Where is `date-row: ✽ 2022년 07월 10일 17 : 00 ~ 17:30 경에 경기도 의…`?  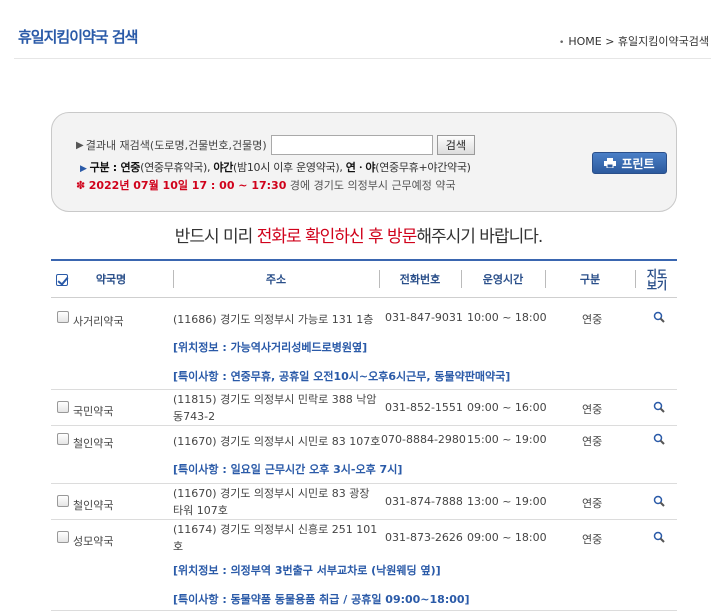
date-row: ✽ 2022년 07월 10일 17 : 00 ~ 17:30 경에 경기도 의… is located at coordinates (266, 185).